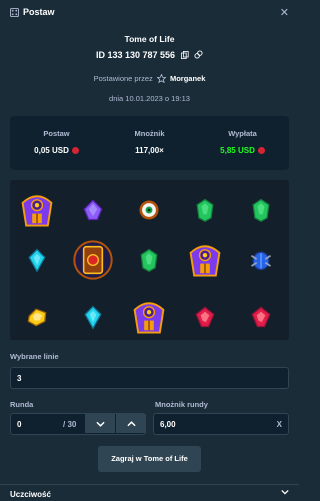  I want to click on round-value: 0, so click(19, 424).